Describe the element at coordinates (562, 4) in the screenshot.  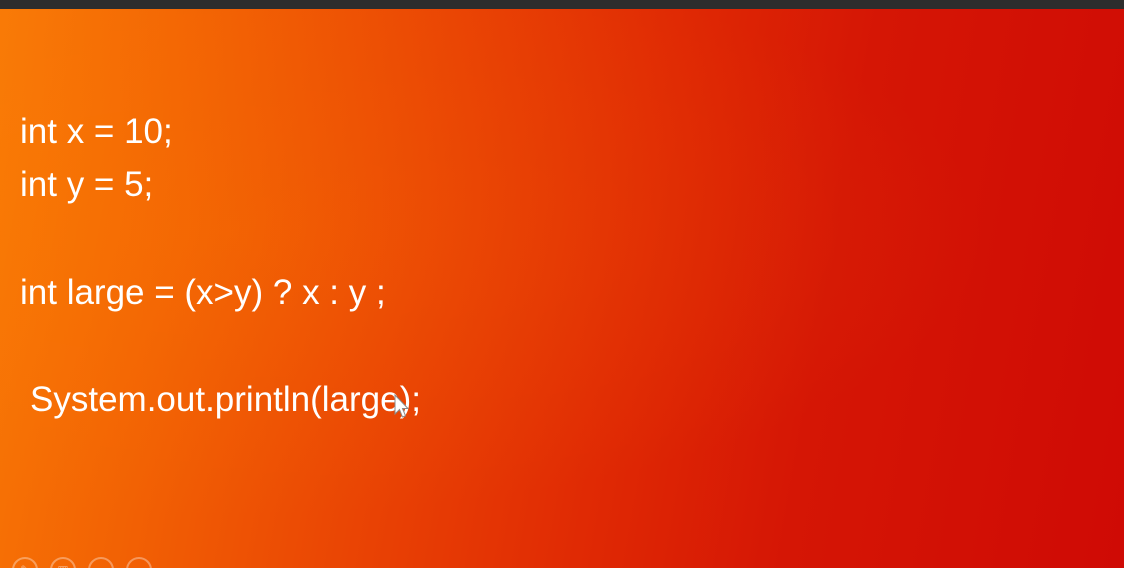
I see `window-top-bar` at that location.